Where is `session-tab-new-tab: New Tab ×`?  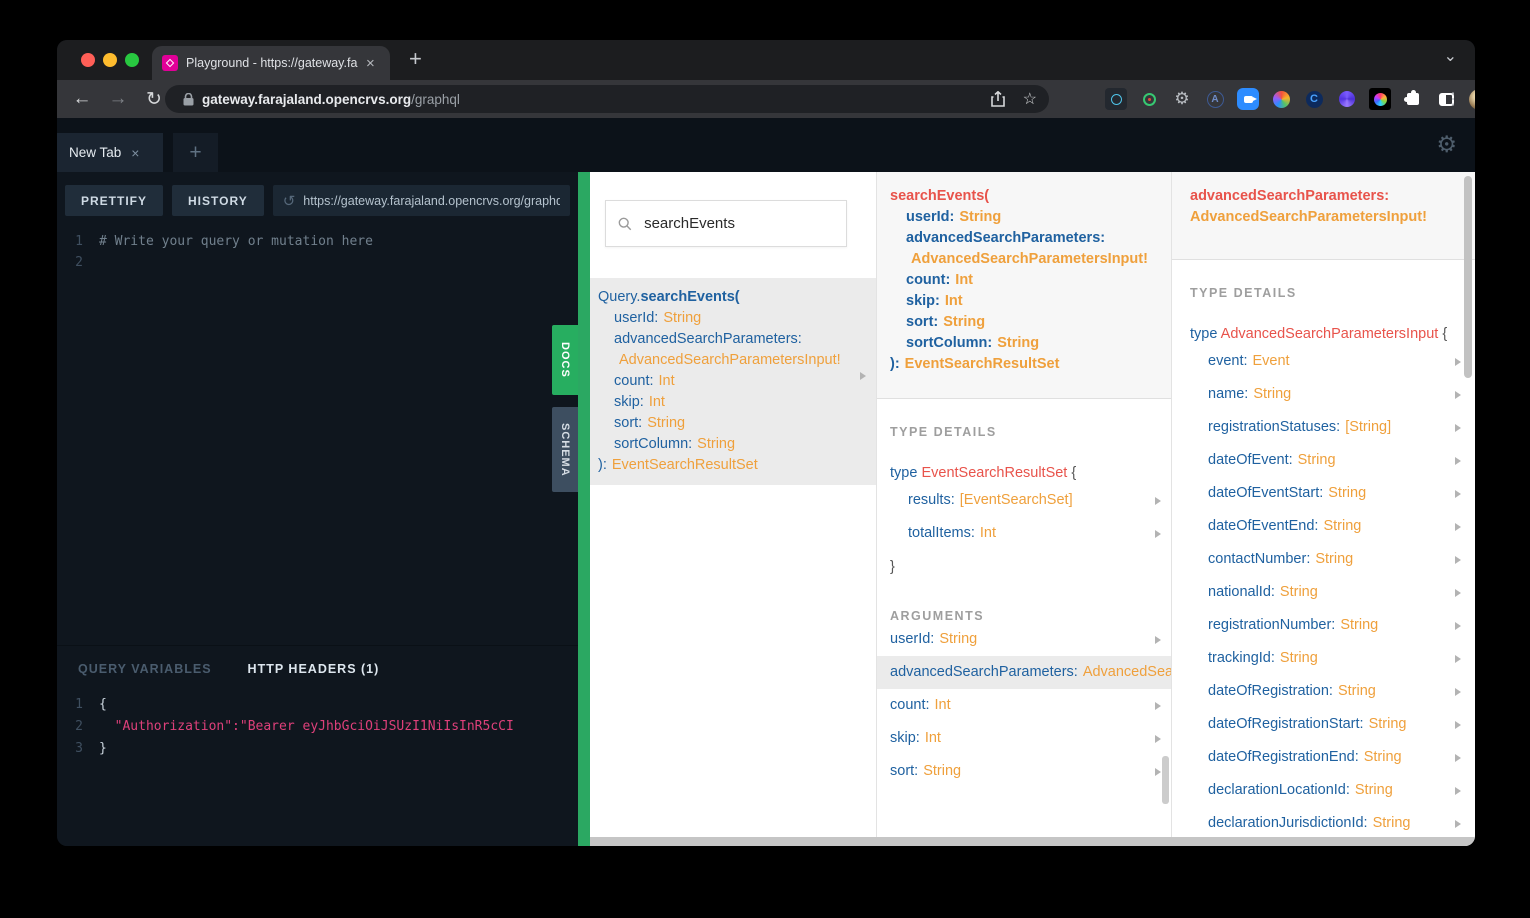
session-tab-new-tab: New Tab × is located at coordinates (110, 152).